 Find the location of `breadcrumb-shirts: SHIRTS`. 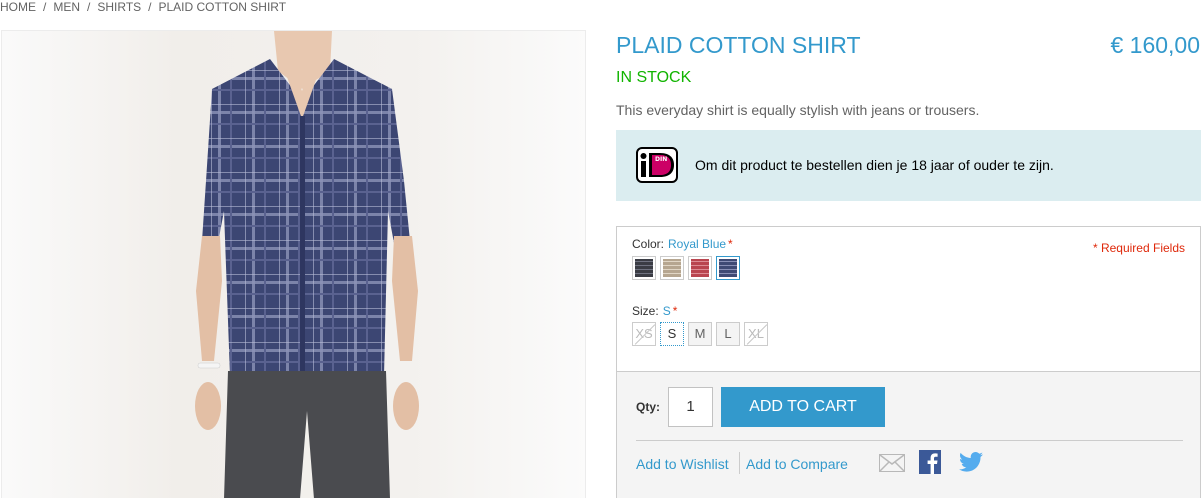

breadcrumb-shirts: SHIRTS is located at coordinates (119, 7).